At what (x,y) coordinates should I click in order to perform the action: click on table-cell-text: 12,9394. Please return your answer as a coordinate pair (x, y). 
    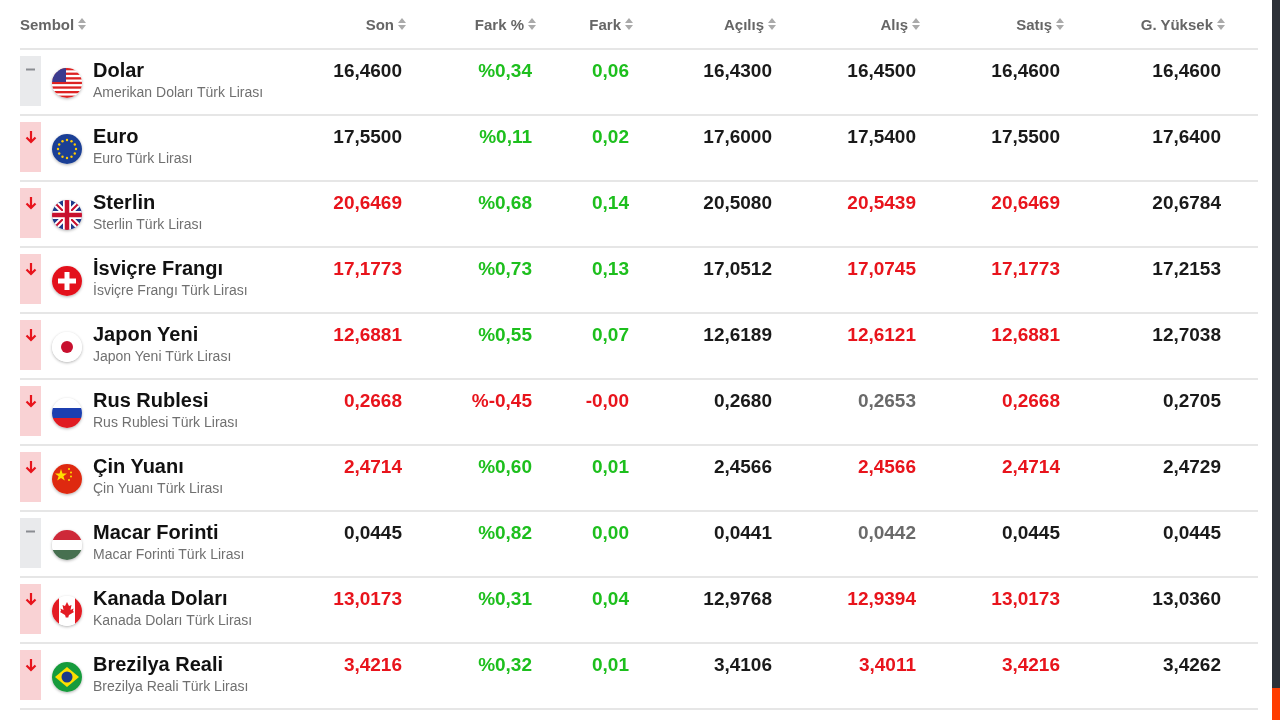
    Looking at the image, I should click on (881, 599).